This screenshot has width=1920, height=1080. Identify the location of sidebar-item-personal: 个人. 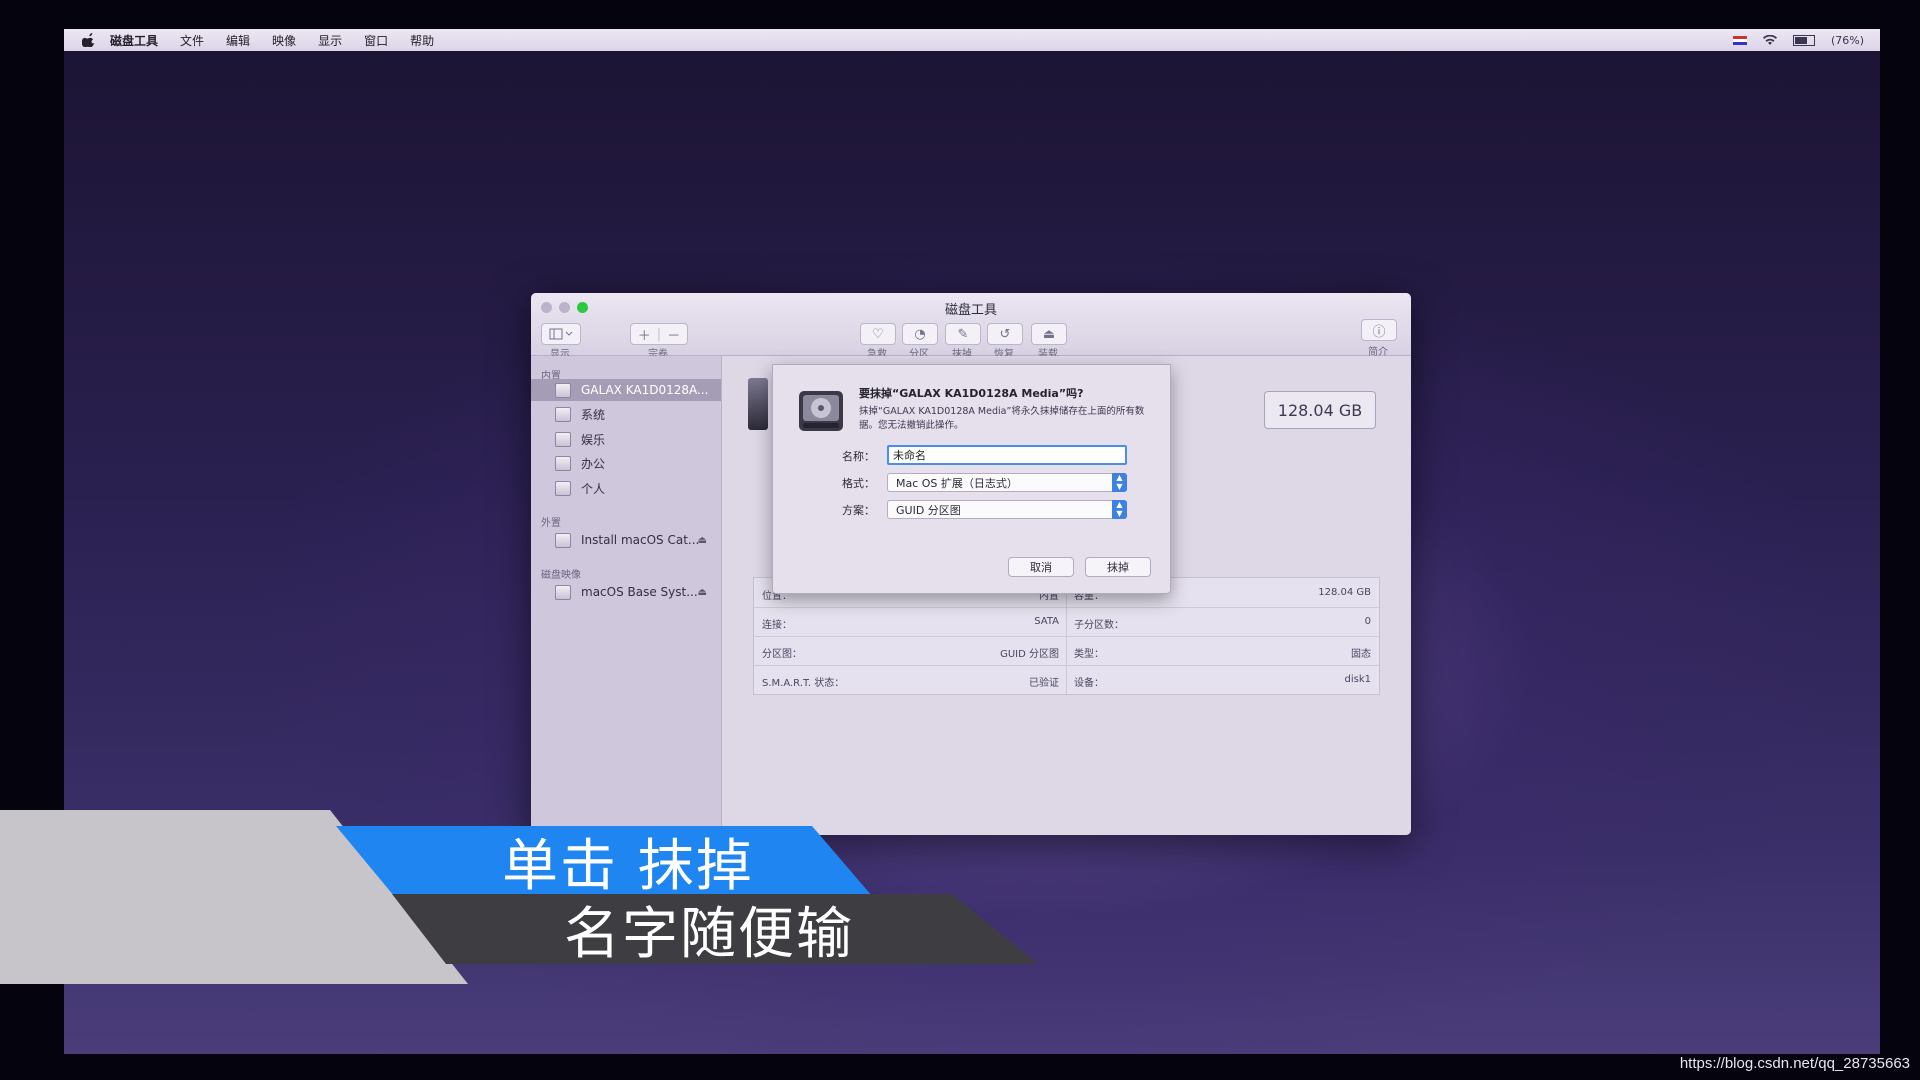
(626, 488).